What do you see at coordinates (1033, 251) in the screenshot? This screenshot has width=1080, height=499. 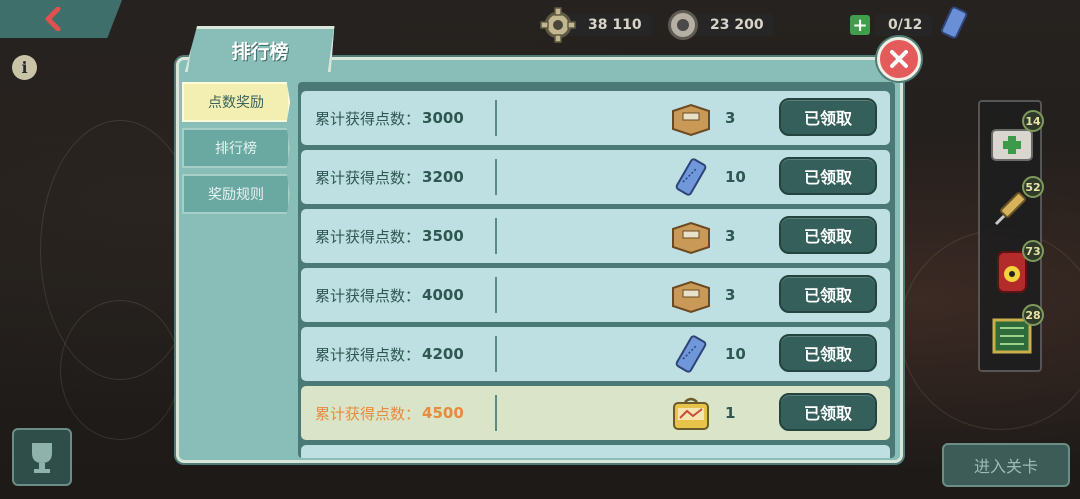 I see `radaway-count: 73` at bounding box center [1033, 251].